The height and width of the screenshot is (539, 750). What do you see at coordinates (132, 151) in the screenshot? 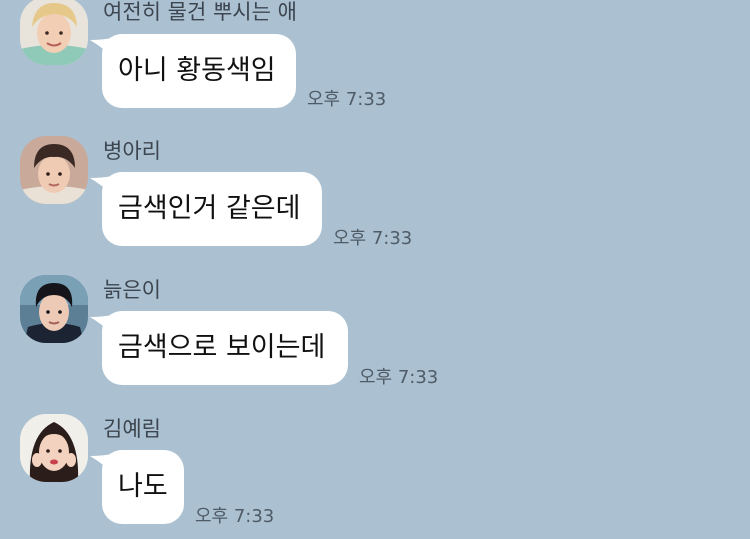
I see `sender-name: 병아리` at bounding box center [132, 151].